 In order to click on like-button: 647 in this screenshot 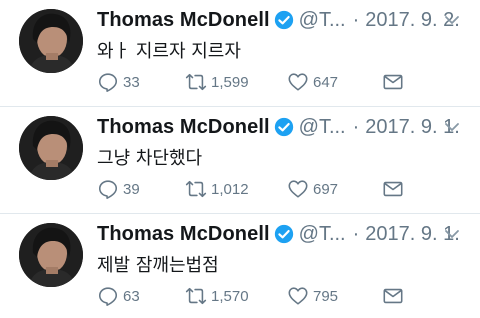, I will do `click(312, 82)`.